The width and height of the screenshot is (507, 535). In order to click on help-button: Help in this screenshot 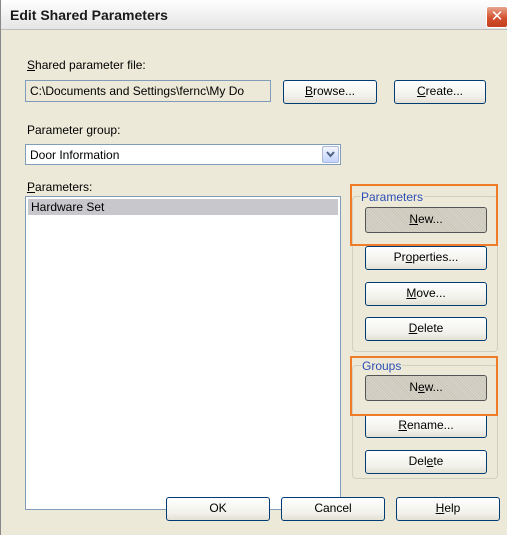, I will do `click(448, 509)`.